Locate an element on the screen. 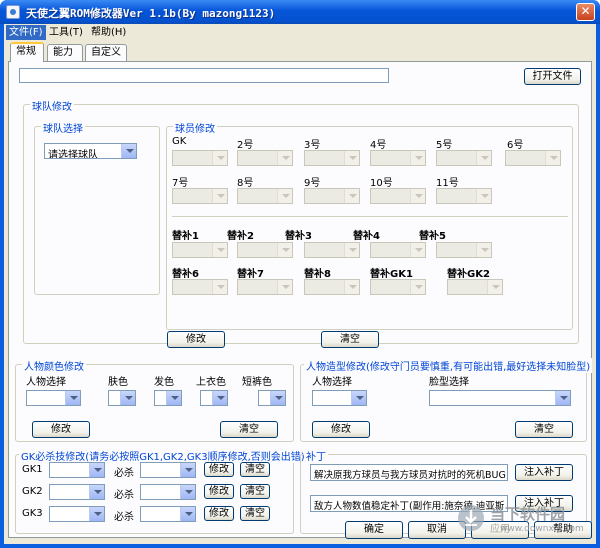  sub-label-5: 替补5 is located at coordinates (432, 236).